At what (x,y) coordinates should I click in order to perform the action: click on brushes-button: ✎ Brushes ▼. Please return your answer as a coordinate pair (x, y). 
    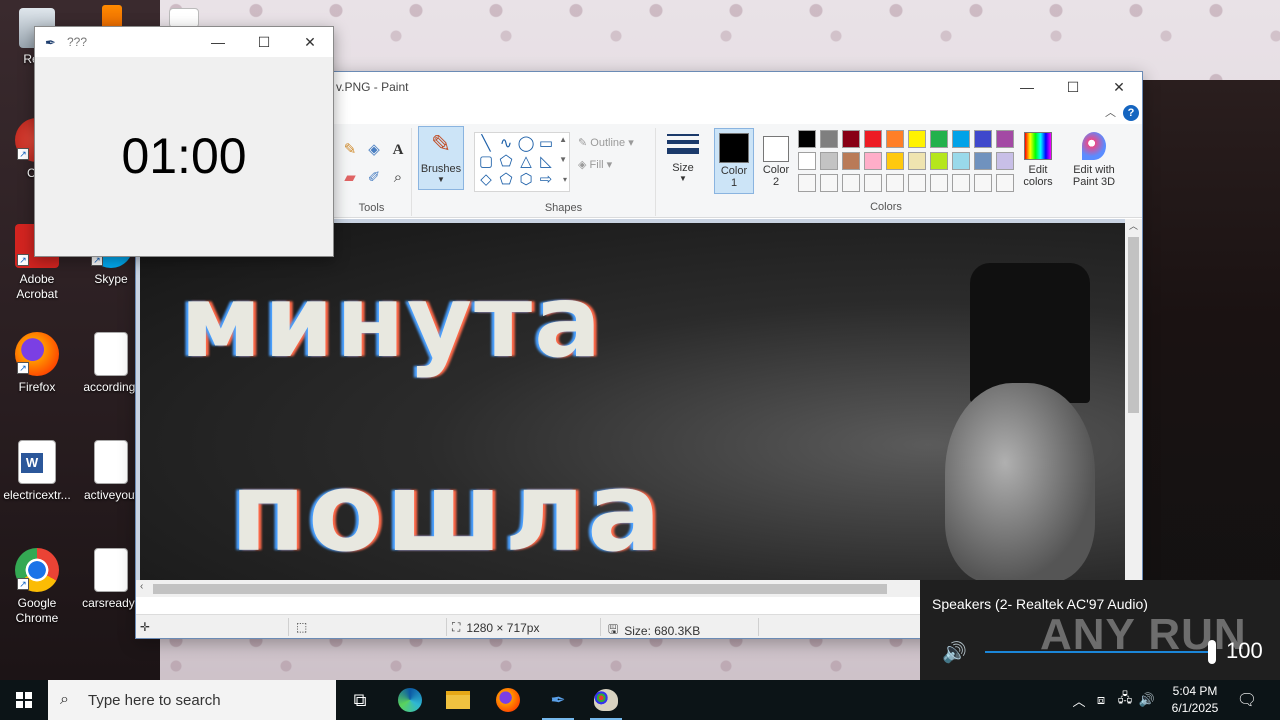
    Looking at the image, I should click on (441, 158).